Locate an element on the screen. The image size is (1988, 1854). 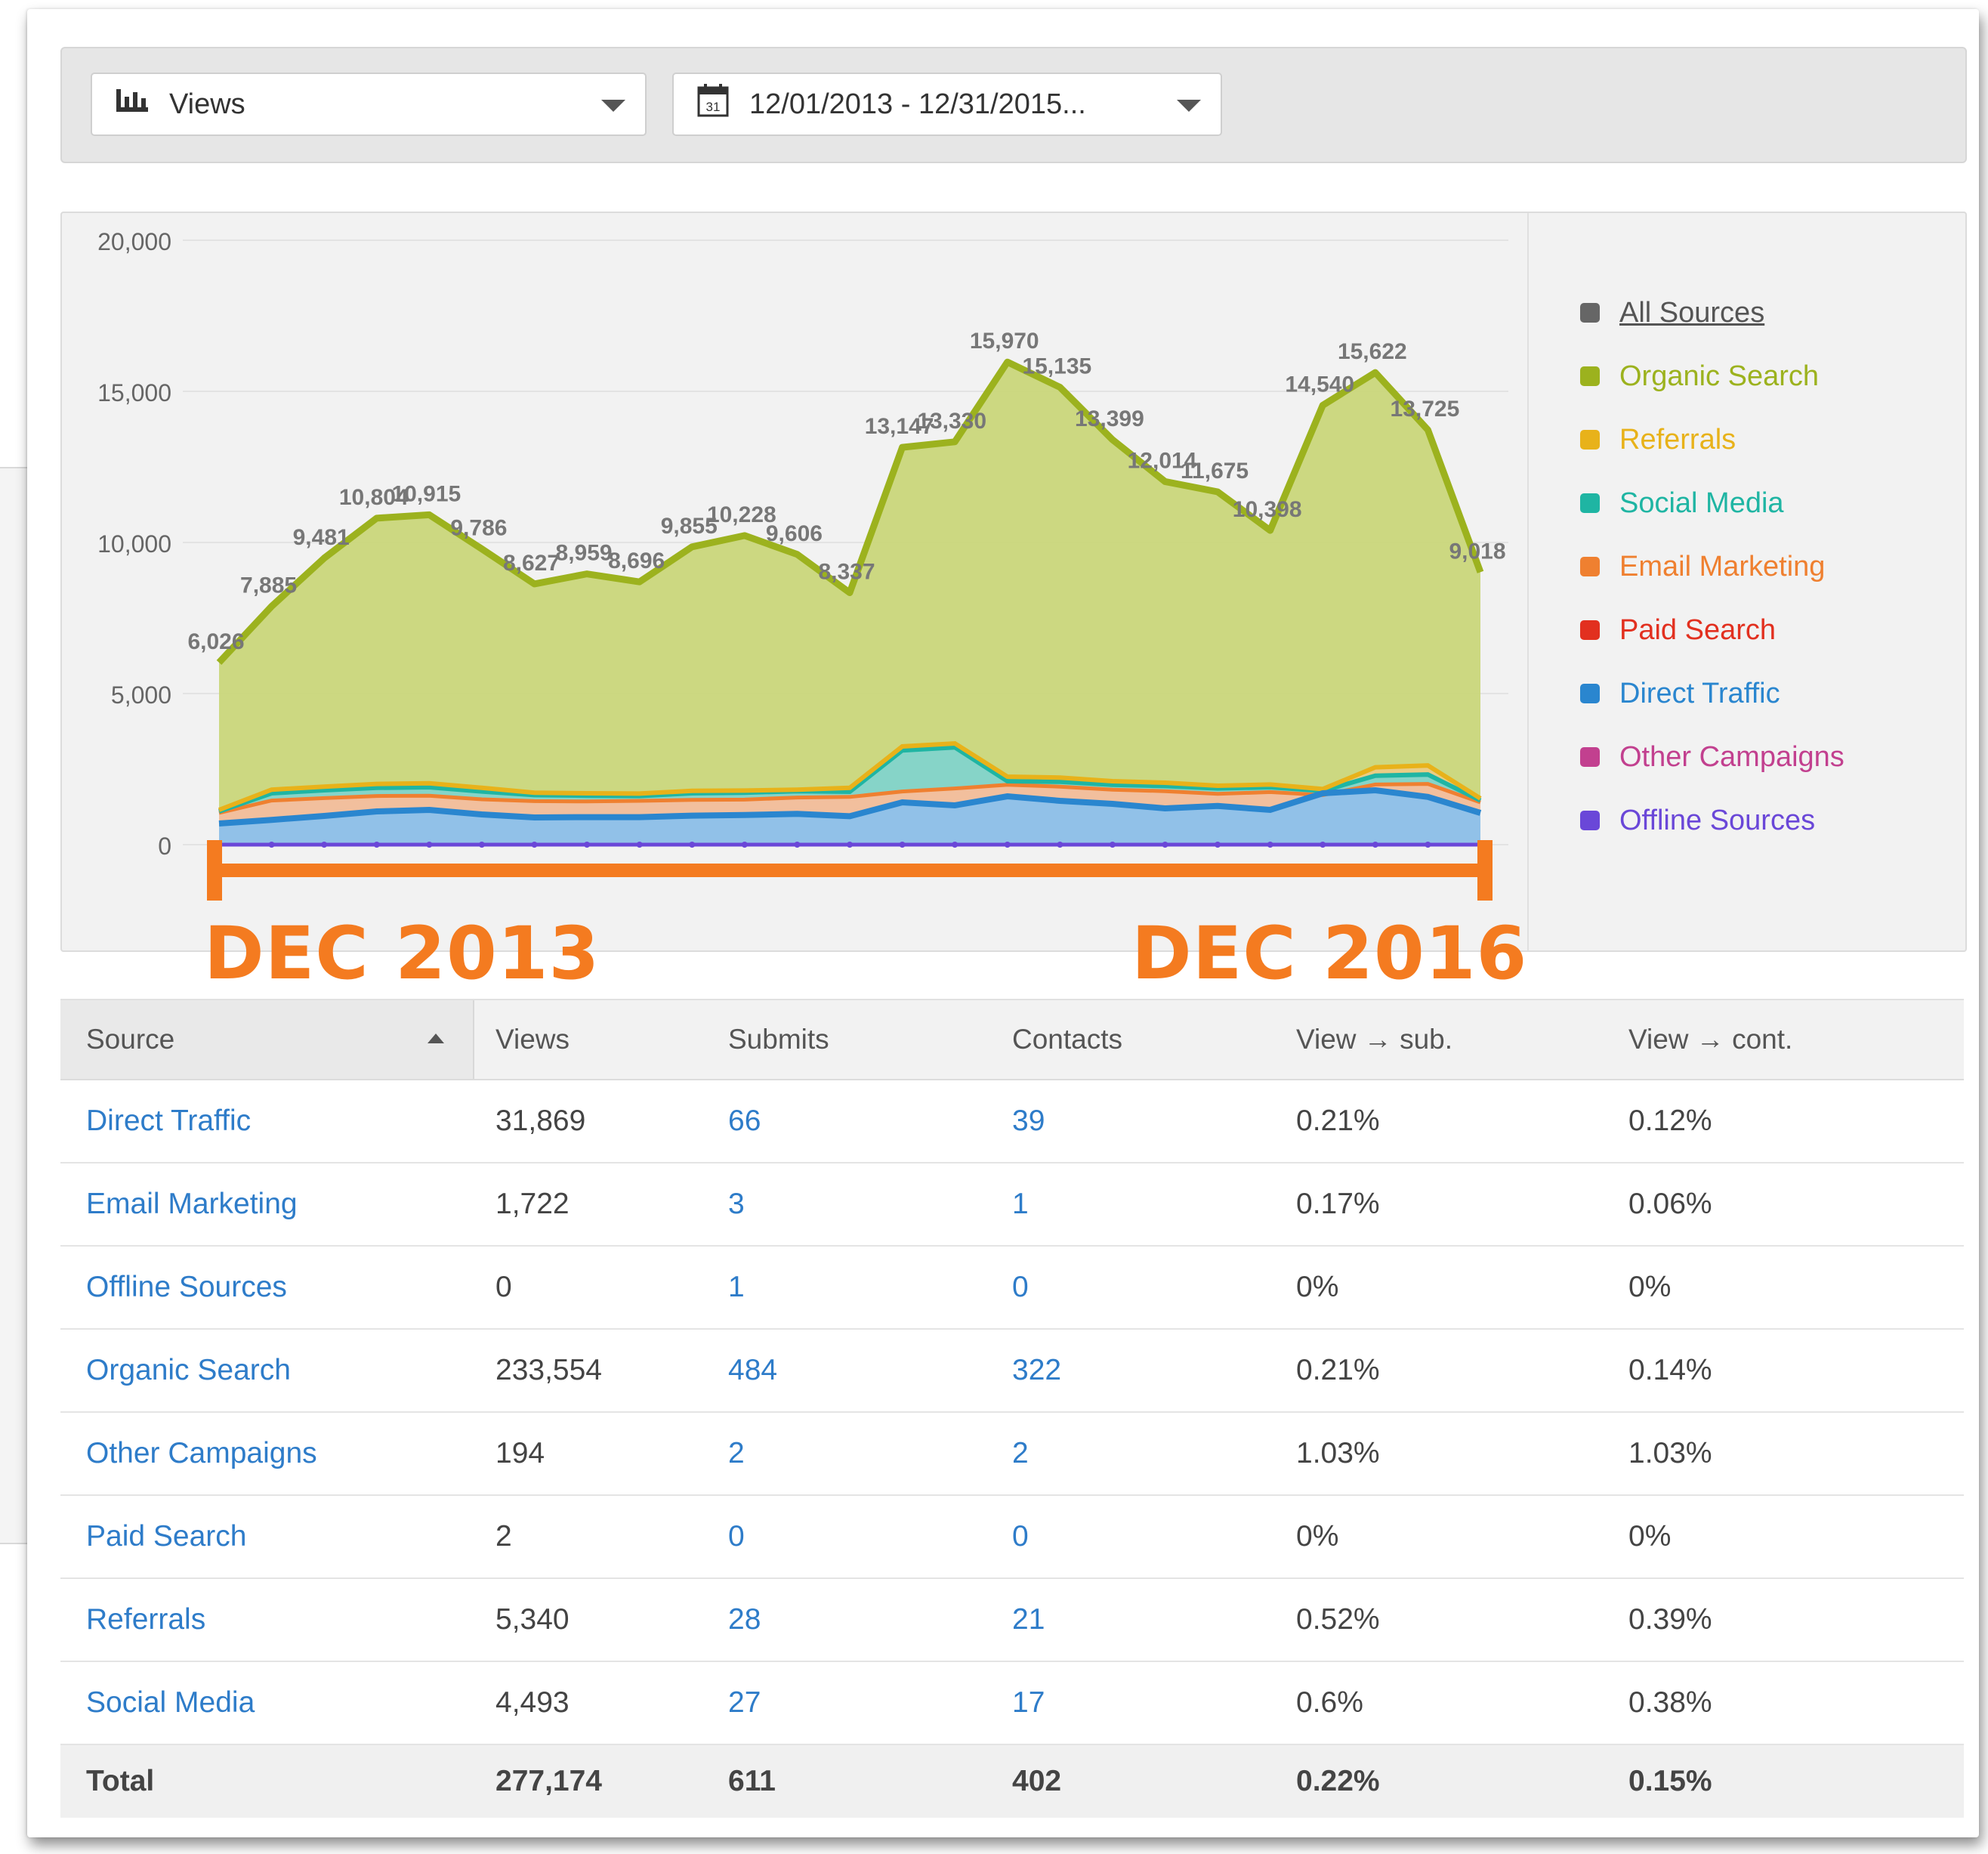
contacts-link: 1 is located at coordinates (1021, 1204).